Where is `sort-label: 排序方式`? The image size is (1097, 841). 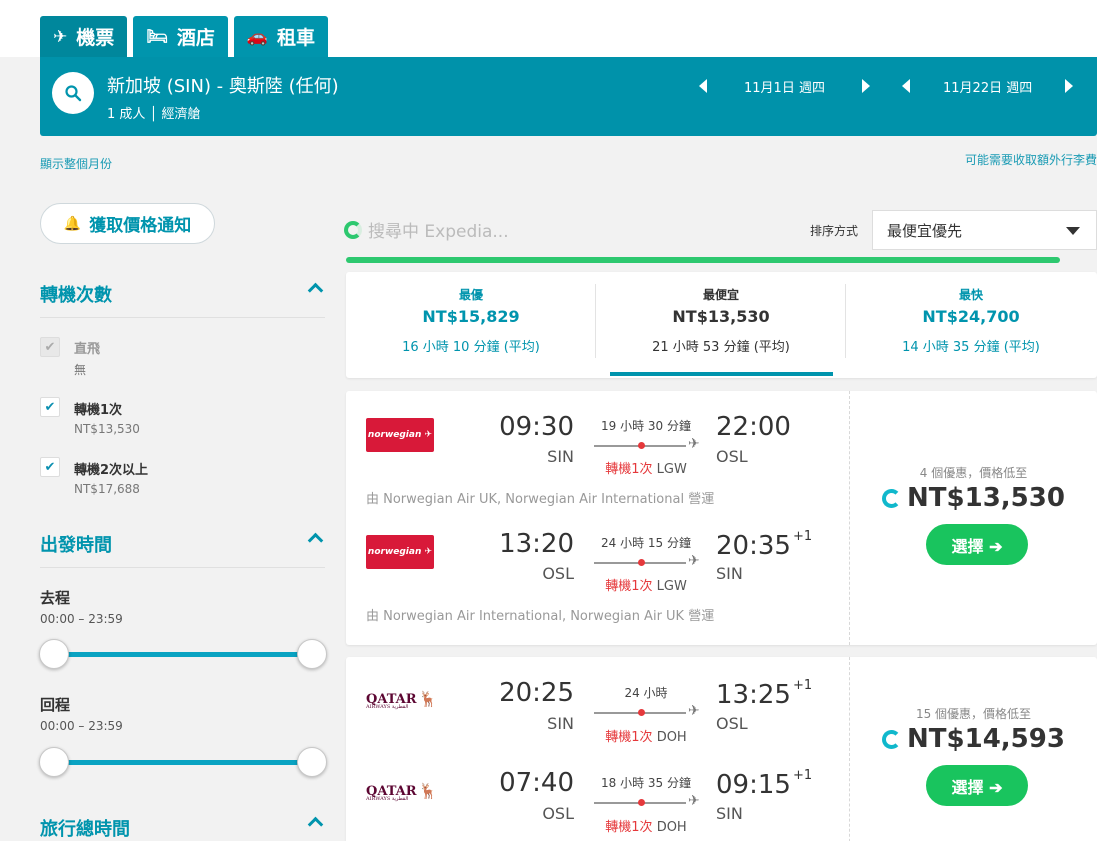 sort-label: 排序方式 is located at coordinates (834, 231).